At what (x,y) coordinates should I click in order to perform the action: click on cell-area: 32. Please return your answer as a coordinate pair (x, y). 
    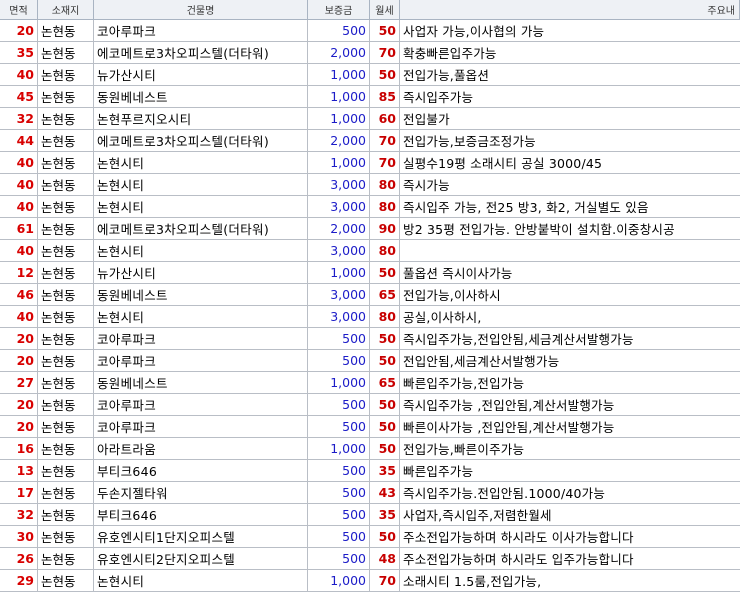
    Looking at the image, I should click on (19, 118).